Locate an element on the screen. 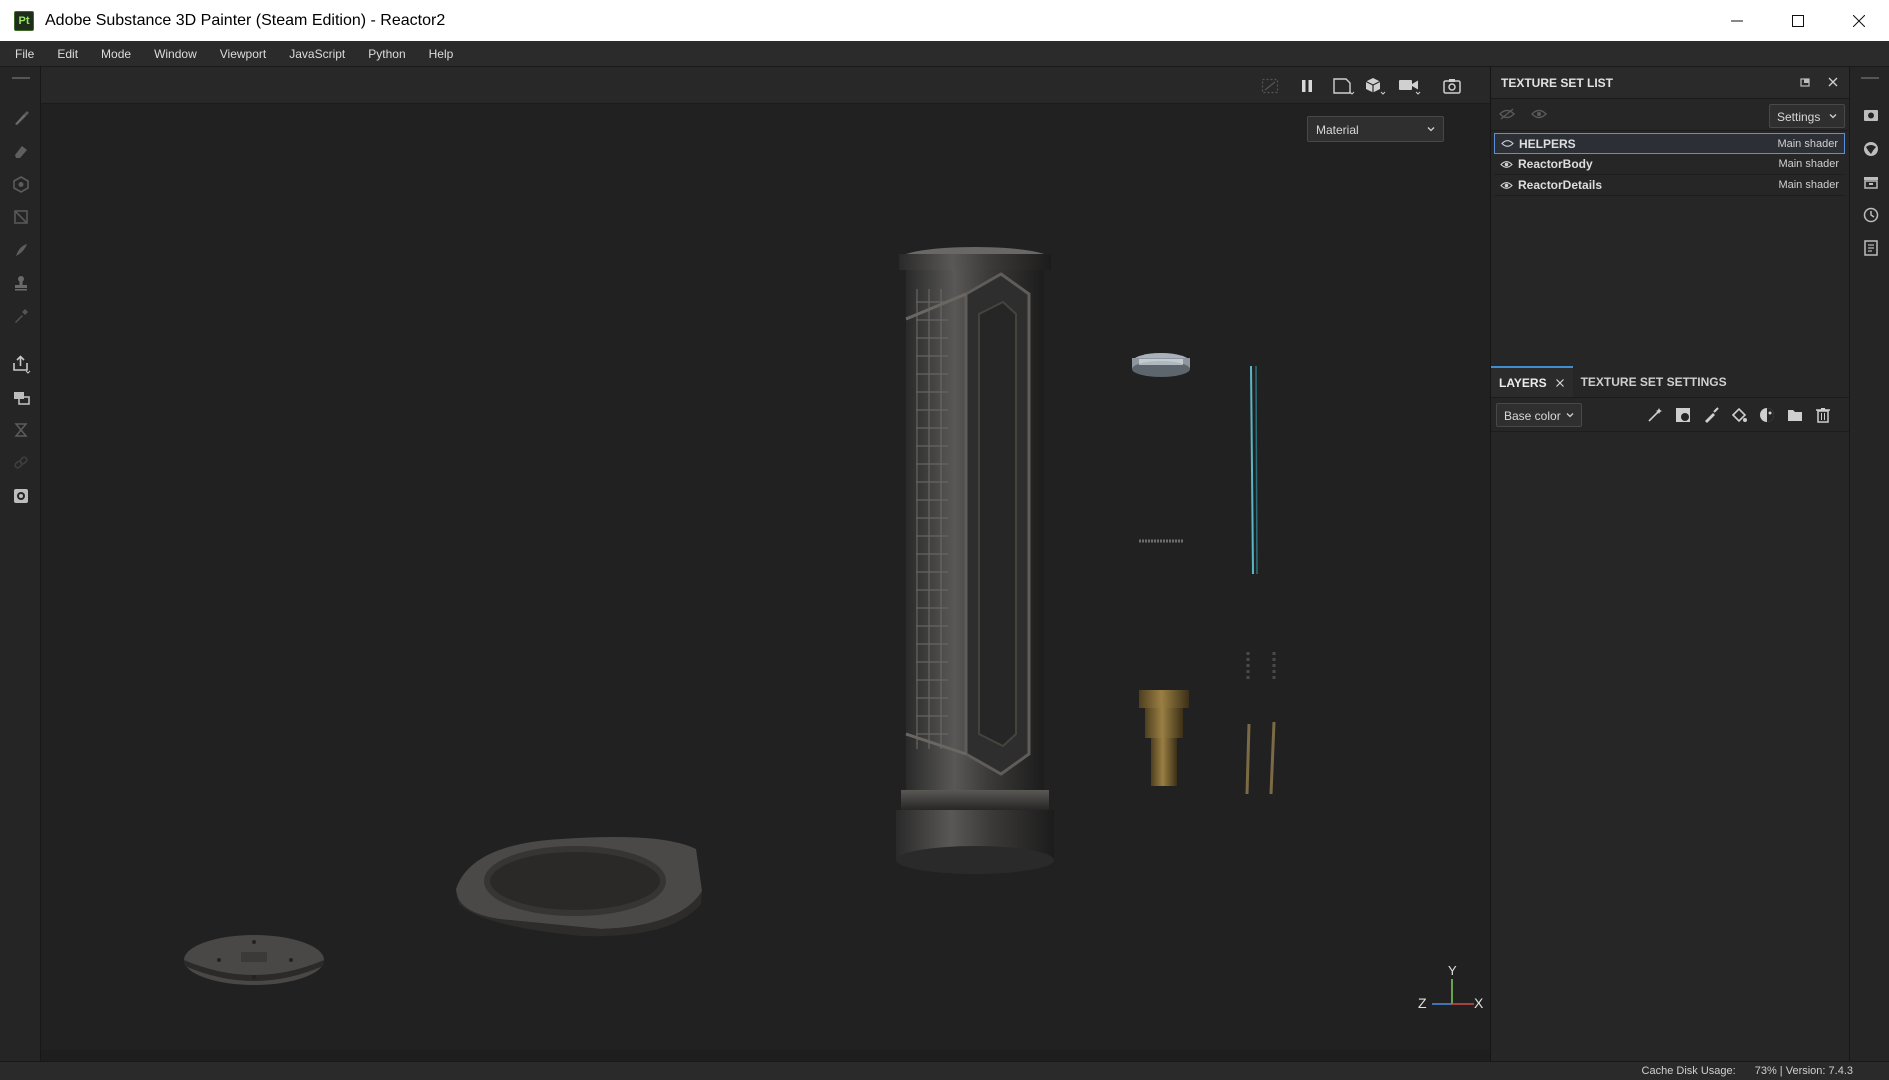 Image resolution: width=1889 pixels, height=1080 pixels. texture-set-name: ReactorDetails is located at coordinates (1560, 185).